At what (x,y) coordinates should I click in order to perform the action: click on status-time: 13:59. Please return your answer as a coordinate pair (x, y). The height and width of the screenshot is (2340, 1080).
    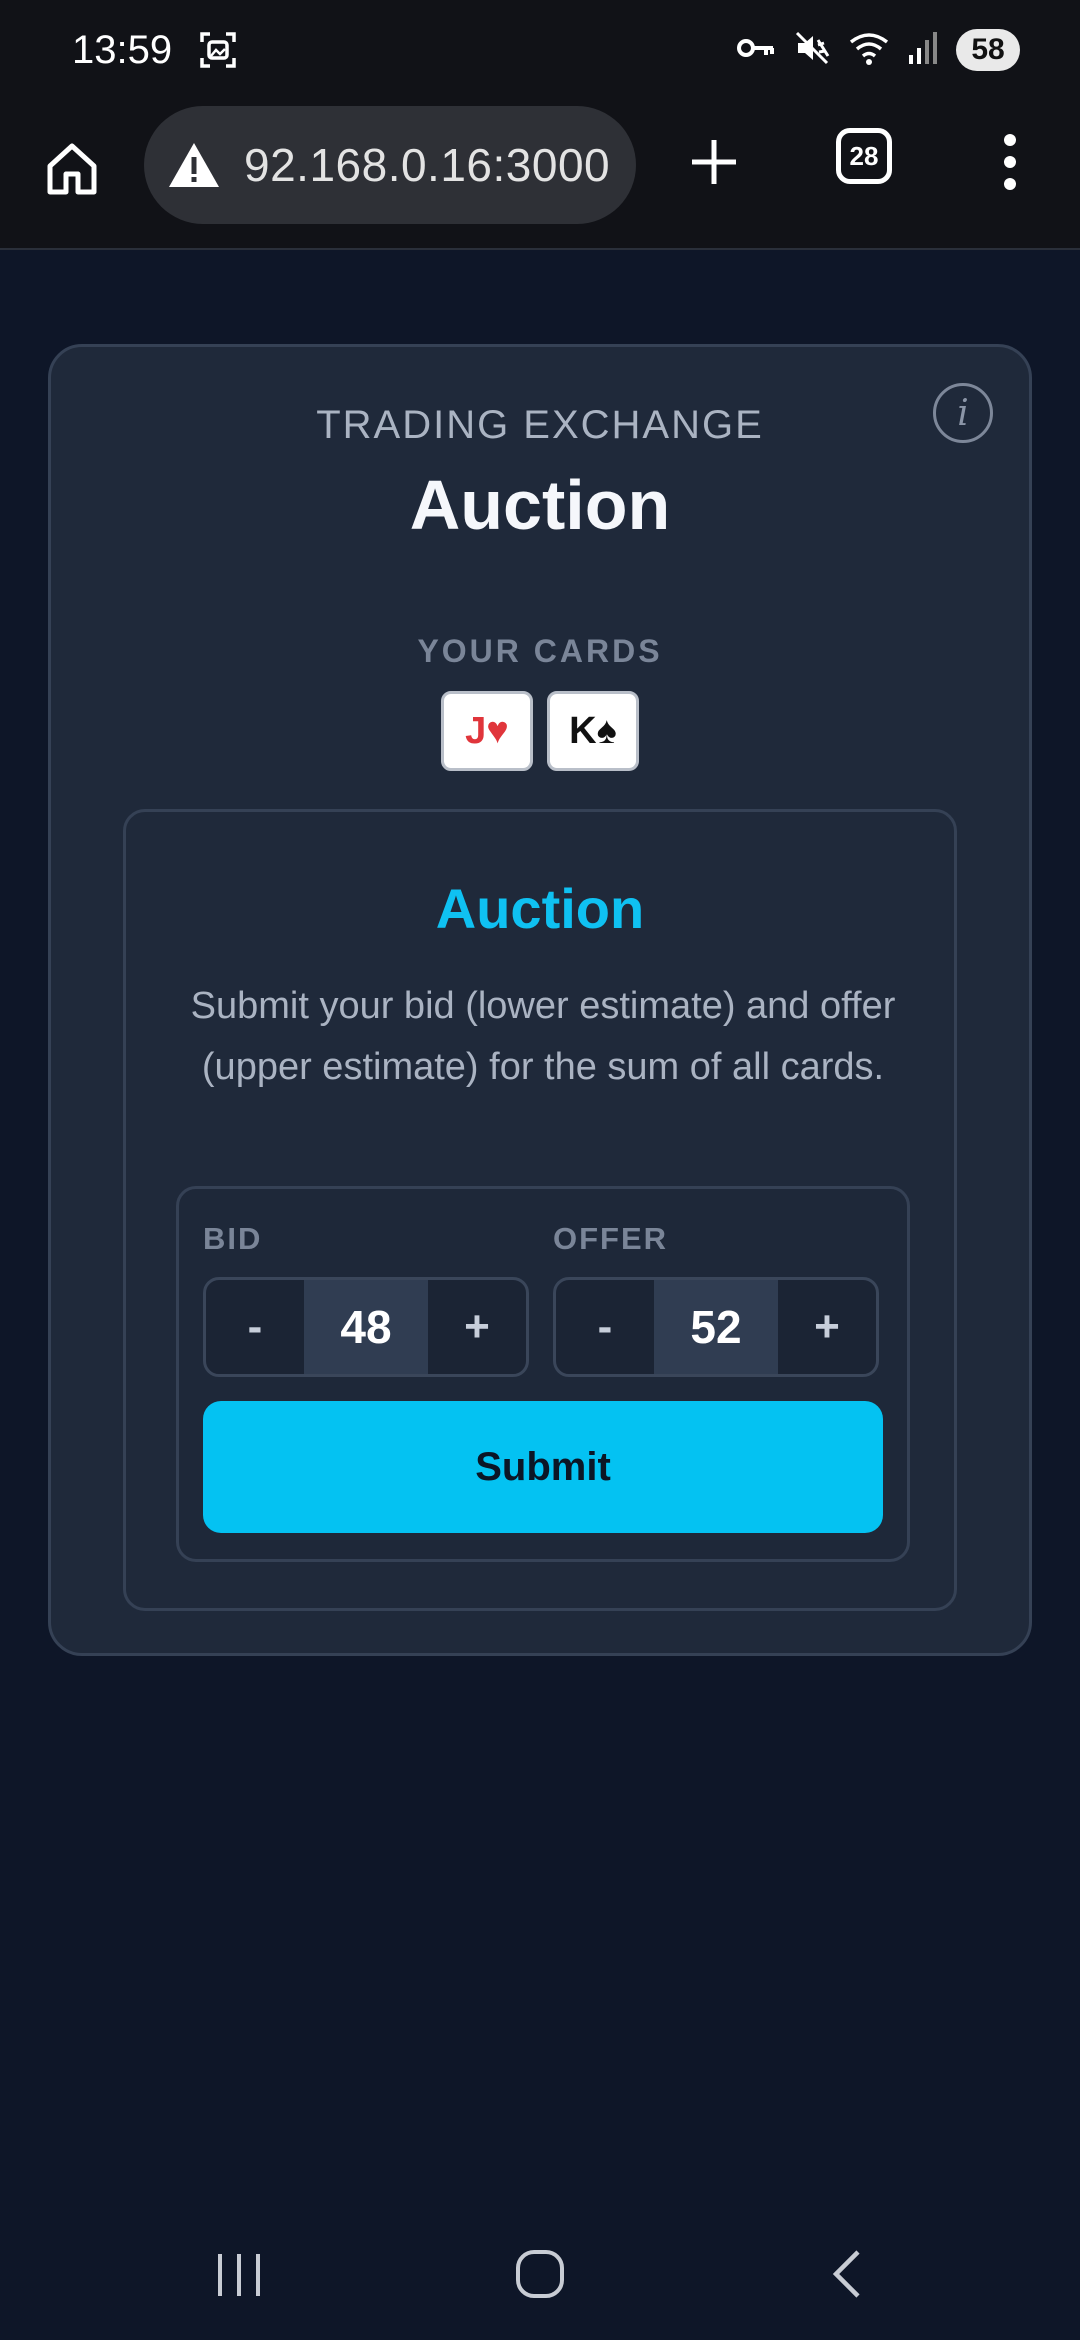
    Looking at the image, I should click on (122, 49).